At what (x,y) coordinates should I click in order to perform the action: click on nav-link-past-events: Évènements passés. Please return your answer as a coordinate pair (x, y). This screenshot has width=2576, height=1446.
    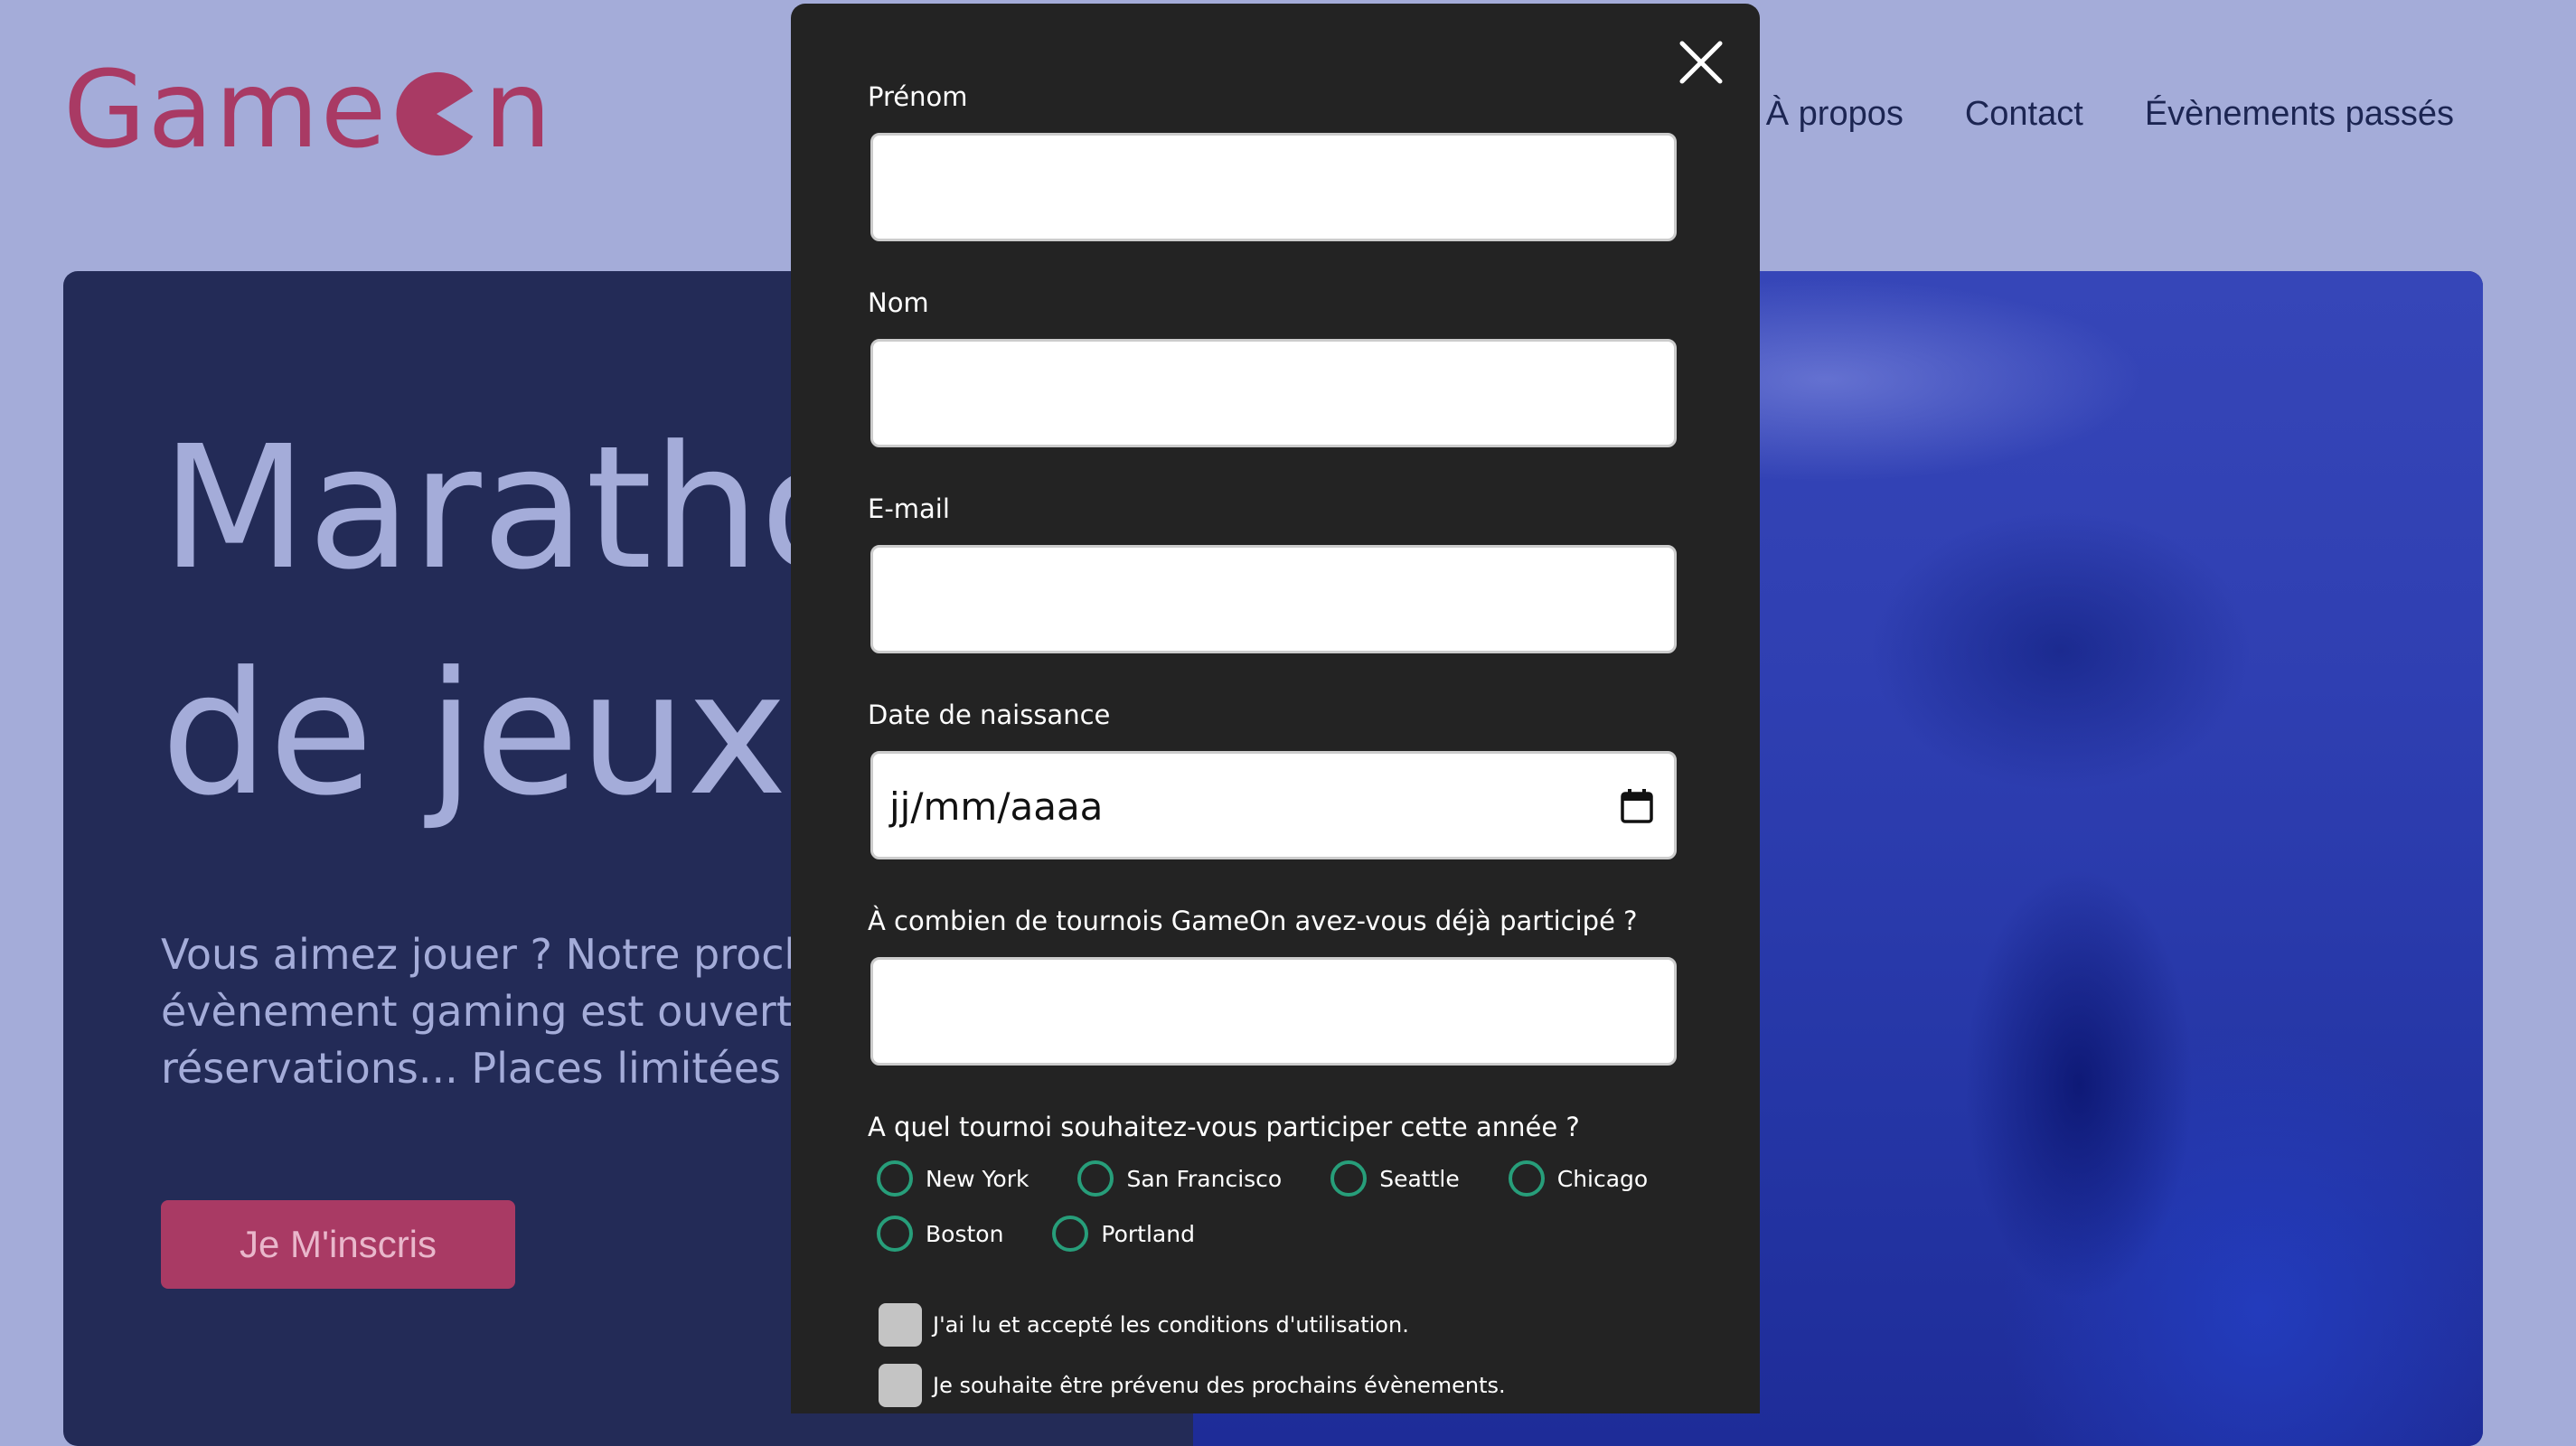
    Looking at the image, I should click on (2299, 115).